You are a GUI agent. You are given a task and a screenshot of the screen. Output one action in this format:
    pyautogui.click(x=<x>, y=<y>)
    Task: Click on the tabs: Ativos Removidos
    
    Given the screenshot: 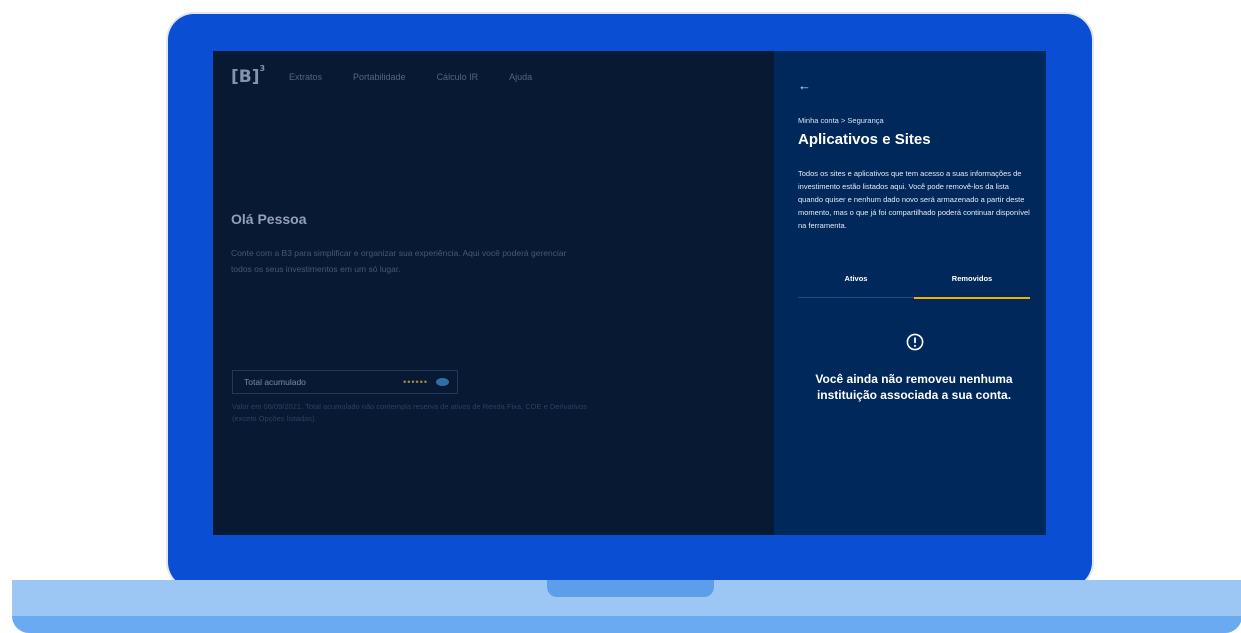 What is the action you would take?
    pyautogui.click(x=914, y=283)
    